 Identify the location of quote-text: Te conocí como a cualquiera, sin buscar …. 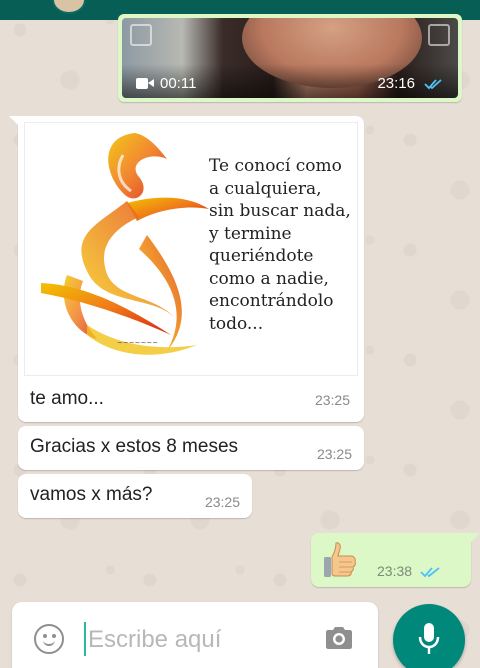
(280, 245).